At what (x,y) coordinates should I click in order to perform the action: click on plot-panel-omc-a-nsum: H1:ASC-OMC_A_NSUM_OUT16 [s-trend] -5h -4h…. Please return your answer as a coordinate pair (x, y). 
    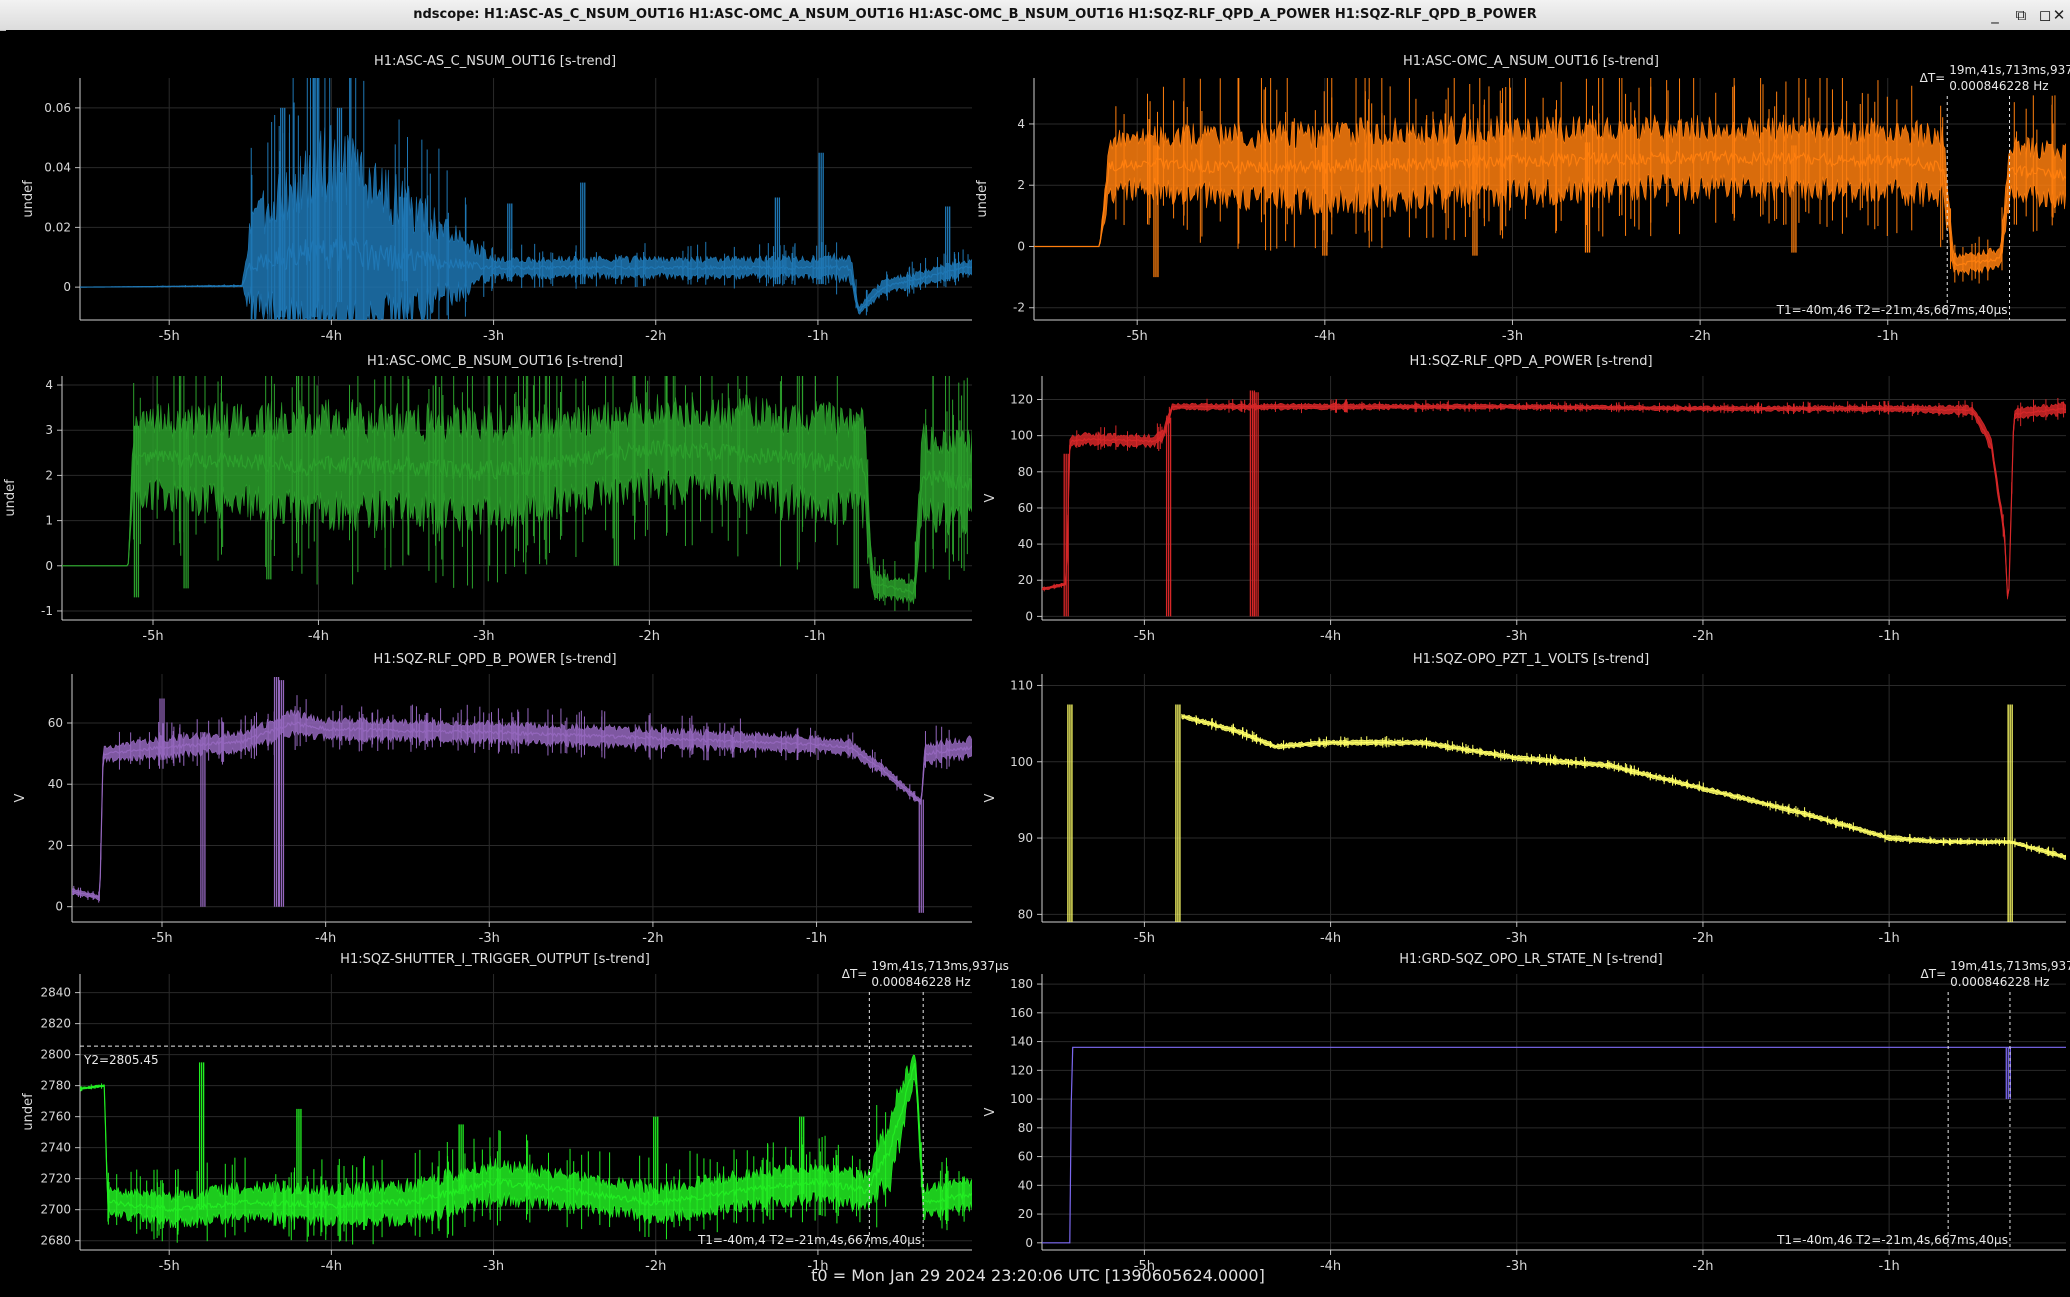
    Looking at the image, I should click on (1522, 187).